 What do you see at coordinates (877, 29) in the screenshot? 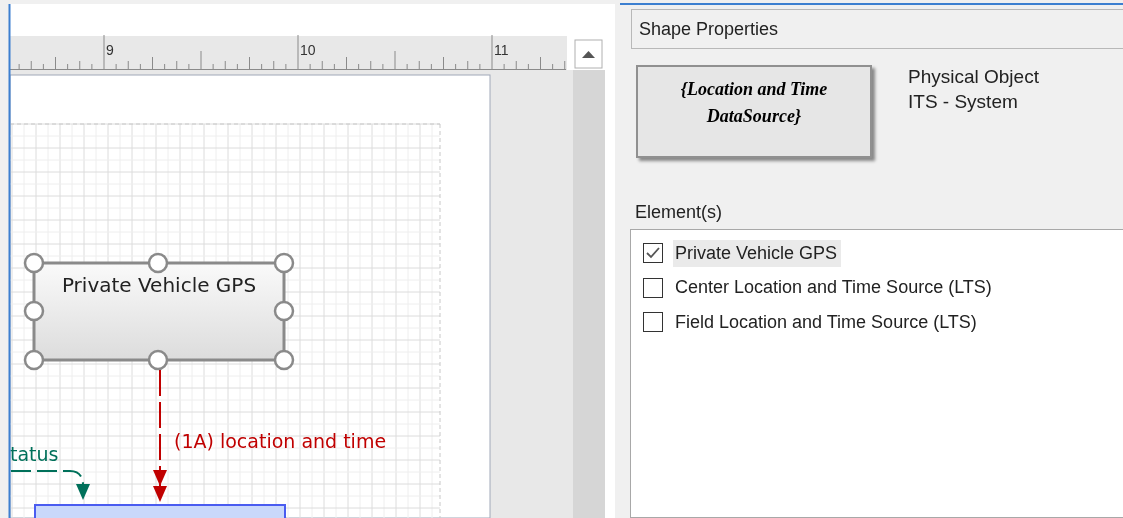
I see `panel-title: Shape Properties` at bounding box center [877, 29].